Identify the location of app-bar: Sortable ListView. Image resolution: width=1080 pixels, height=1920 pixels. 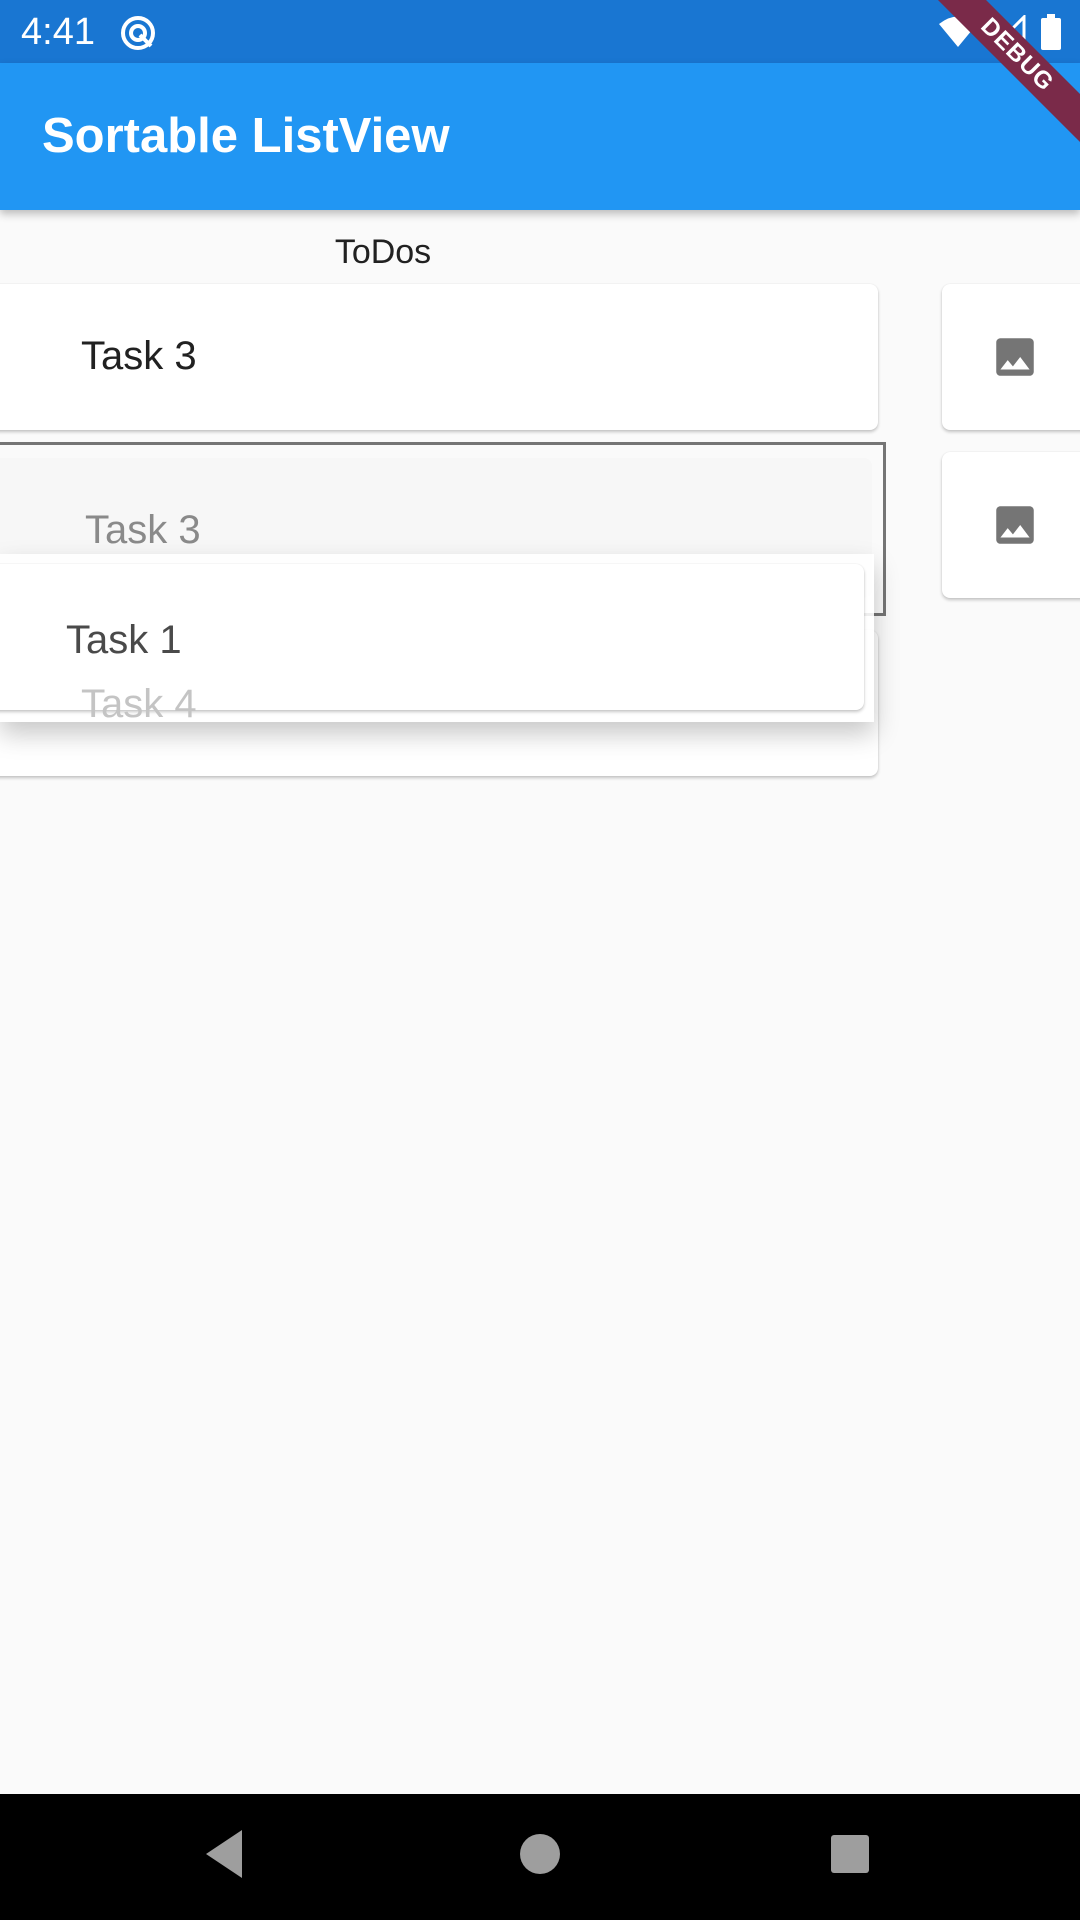
(540, 136).